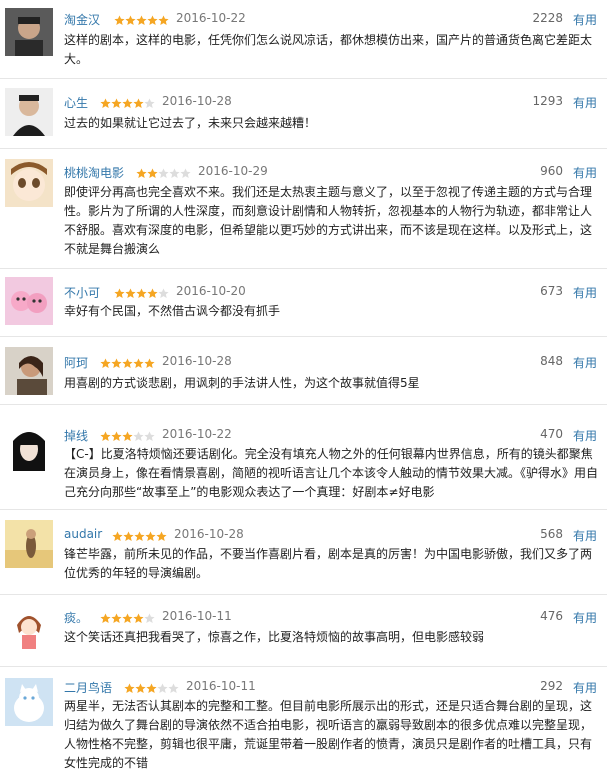 Image resolution: width=607 pixels, height=774 pixels. Describe the element at coordinates (551, 616) in the screenshot. I see `vote-count: 476` at that location.